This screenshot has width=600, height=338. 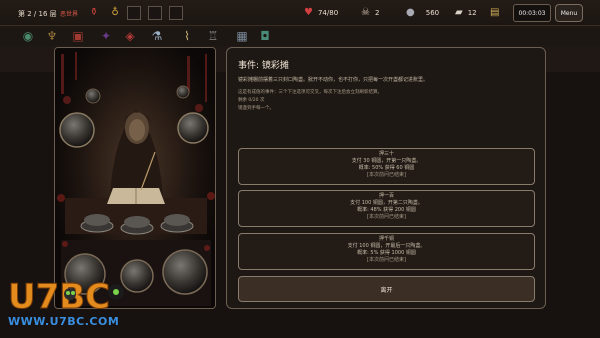 What do you see at coordinates (569, 13) in the screenshot?
I see `menu-button: Menu` at bounding box center [569, 13].